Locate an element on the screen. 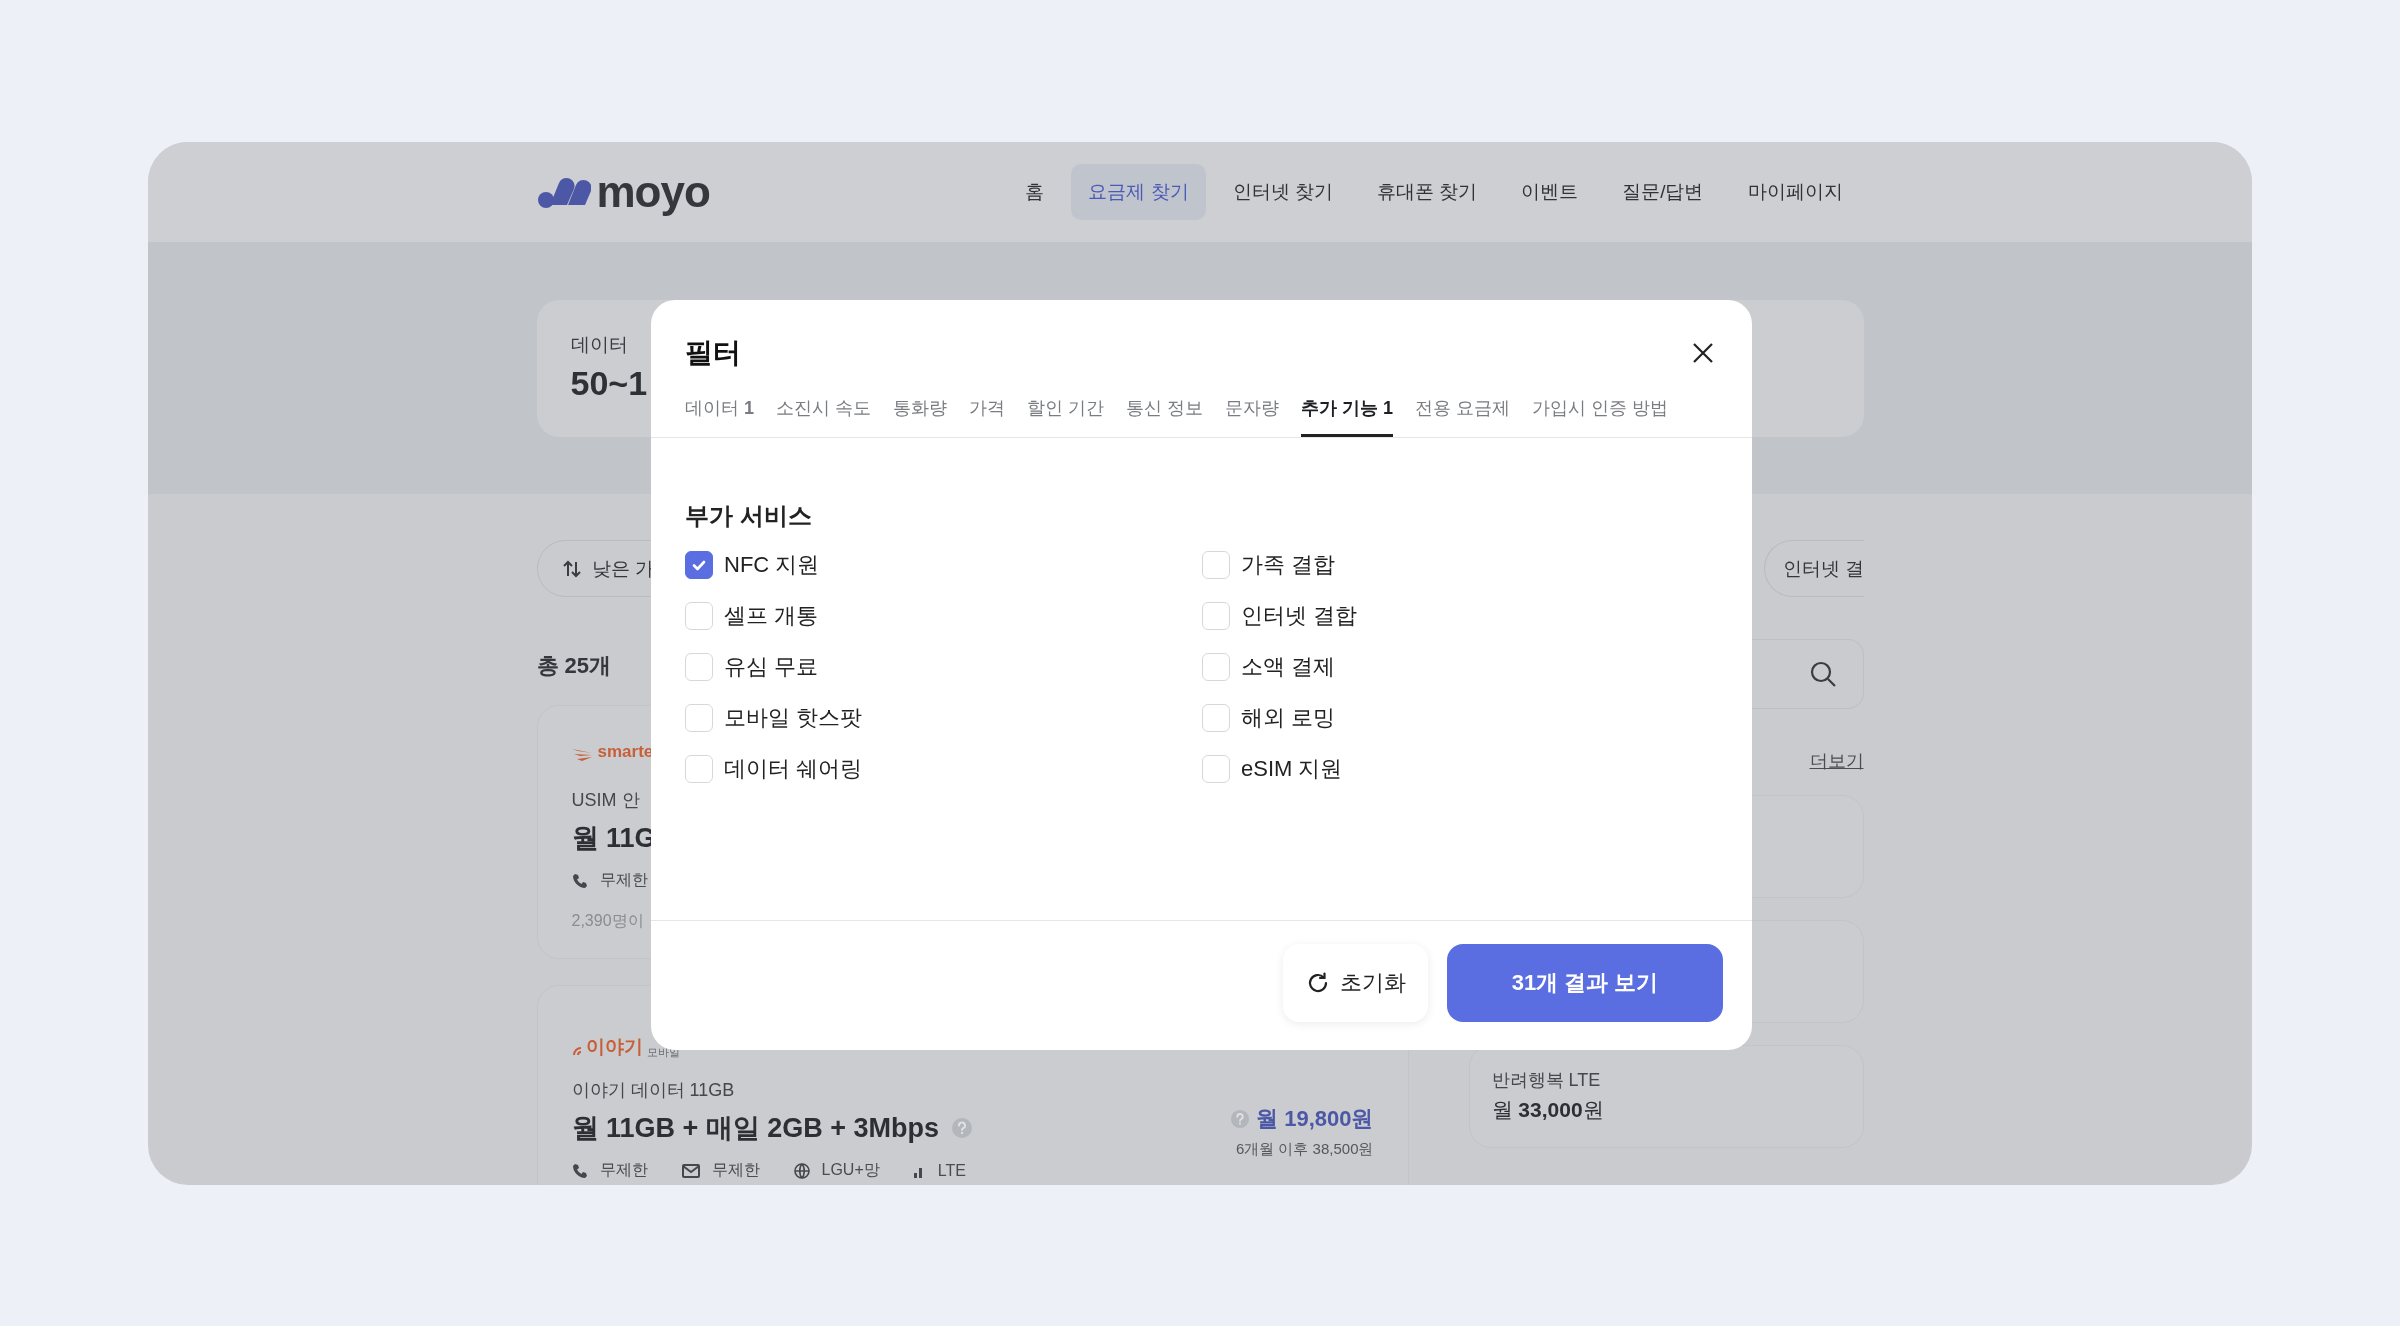 This screenshot has height=1326, width=2400. filter-tab: 가입시 인증 방법 is located at coordinates (1600, 412).